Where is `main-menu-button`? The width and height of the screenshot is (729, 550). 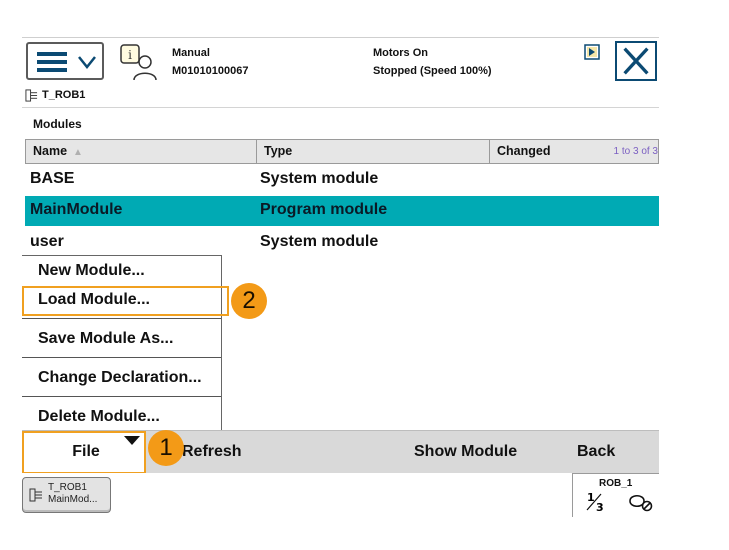 main-menu-button is located at coordinates (65, 61).